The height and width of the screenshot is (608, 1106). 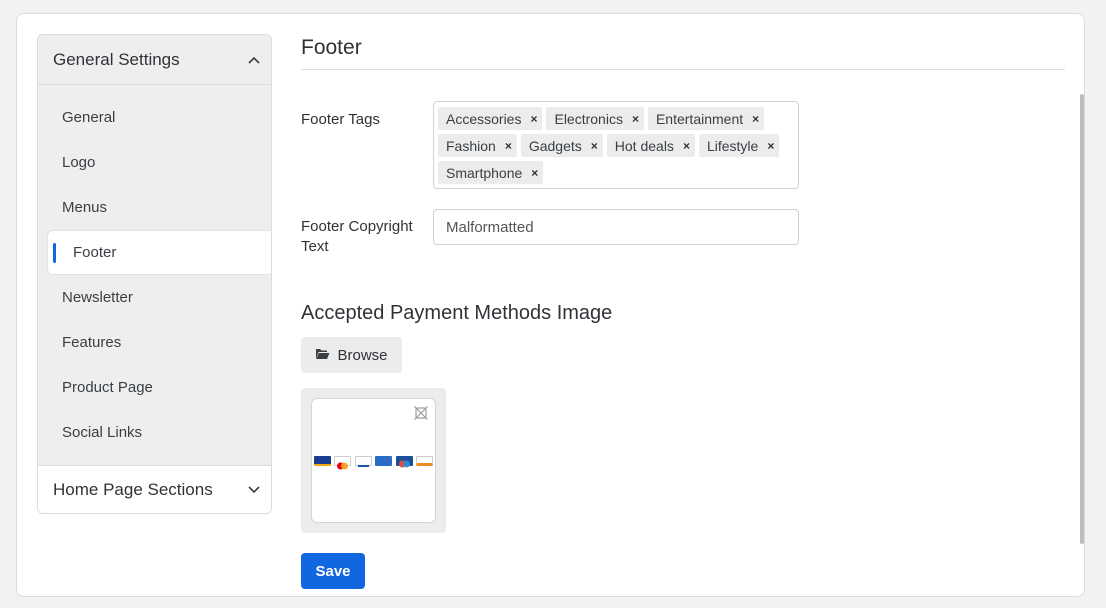 What do you see at coordinates (616, 227) in the screenshot?
I see `copyright-text-input` at bounding box center [616, 227].